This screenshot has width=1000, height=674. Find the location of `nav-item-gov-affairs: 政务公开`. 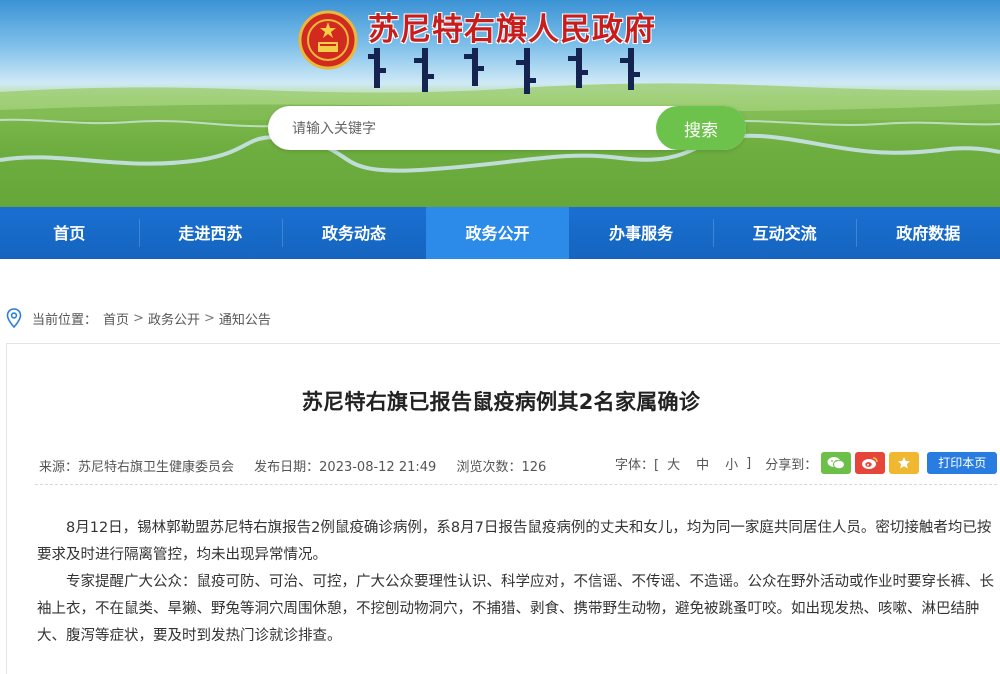

nav-item-gov-affairs: 政务公开 is located at coordinates (497, 233).